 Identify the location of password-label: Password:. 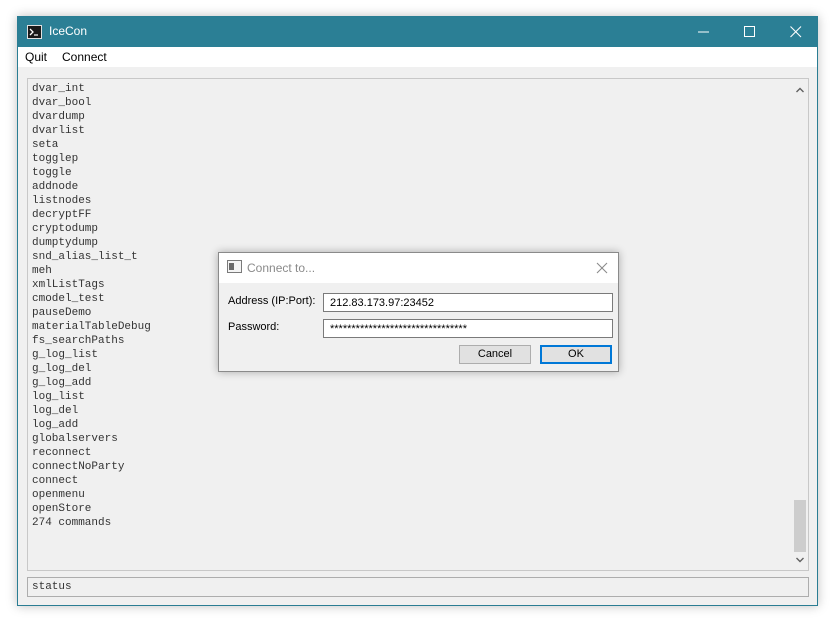
(254, 327).